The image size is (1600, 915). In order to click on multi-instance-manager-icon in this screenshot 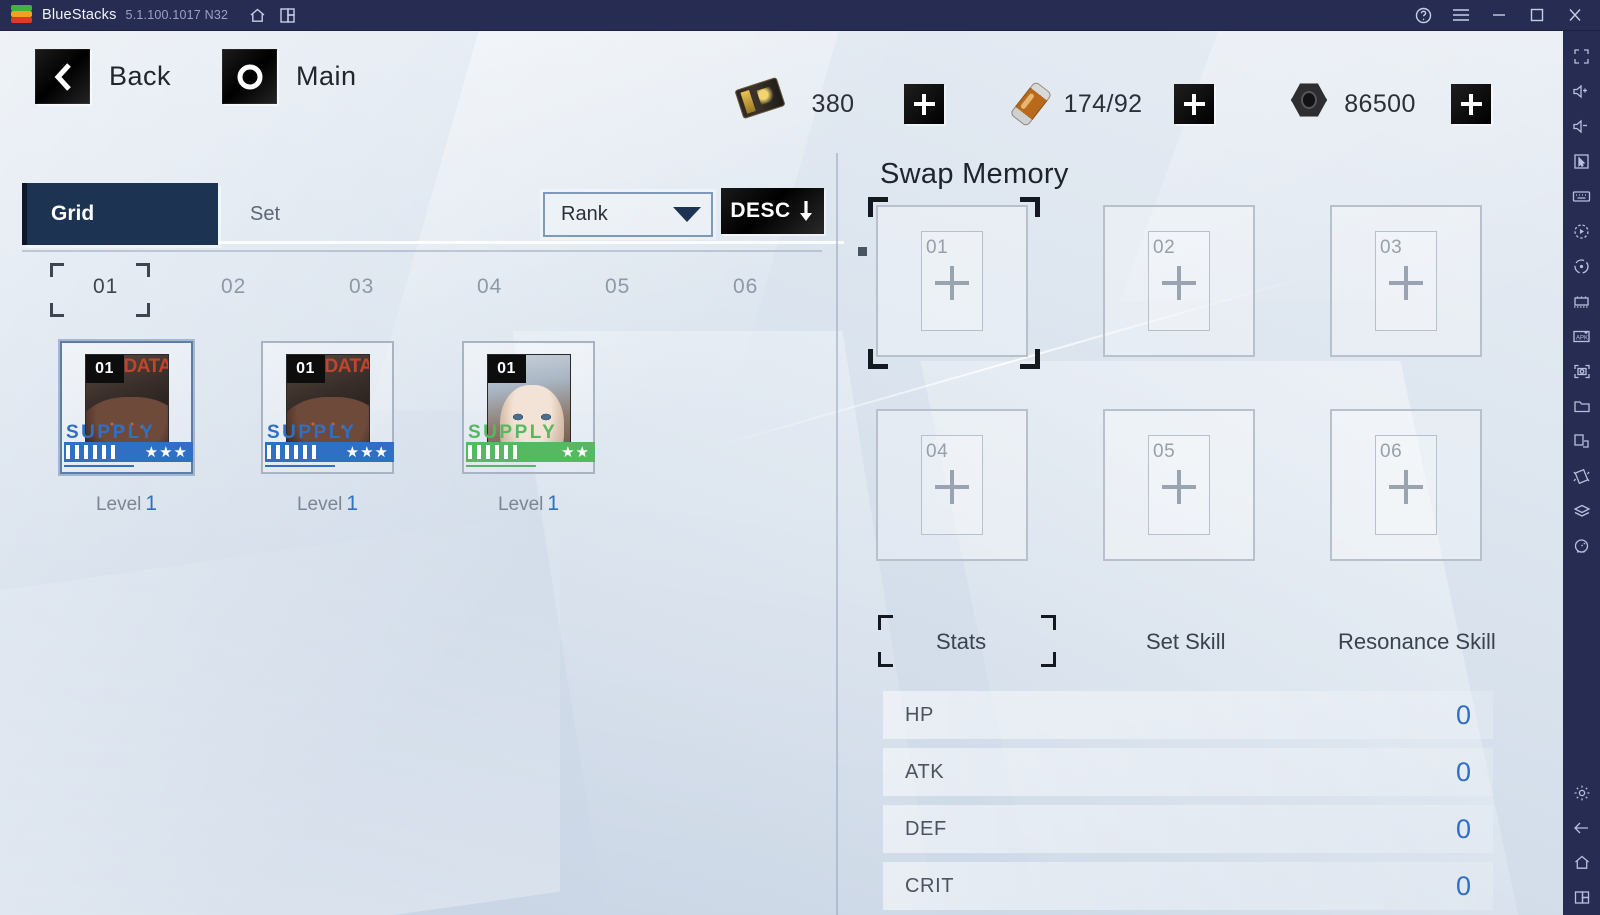, I will do `click(1581, 301)`.